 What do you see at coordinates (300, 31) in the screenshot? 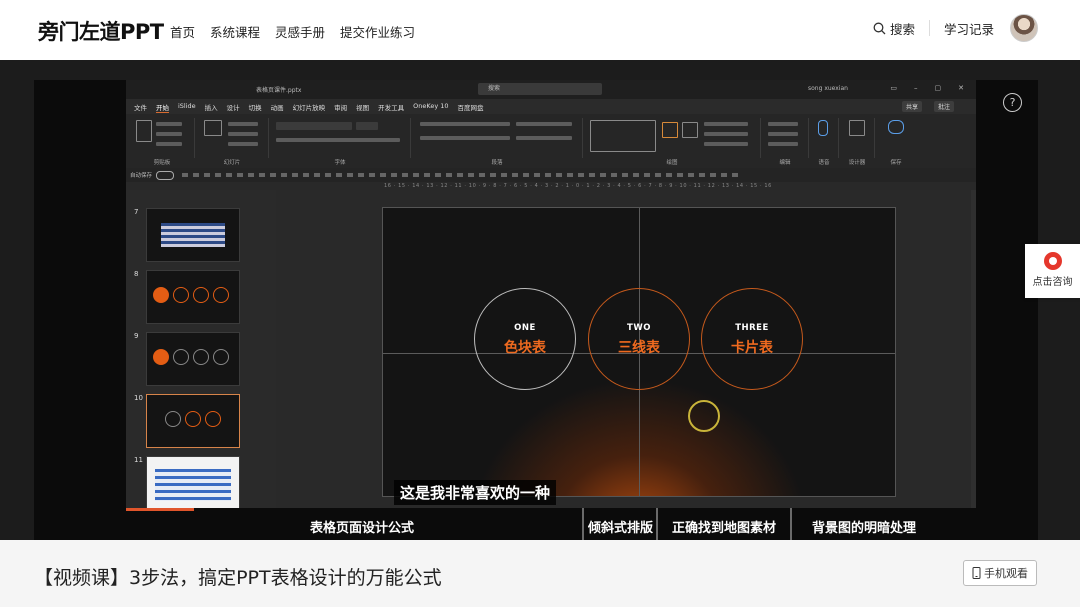
I see `nav-inspiration: 灵感手册` at bounding box center [300, 31].